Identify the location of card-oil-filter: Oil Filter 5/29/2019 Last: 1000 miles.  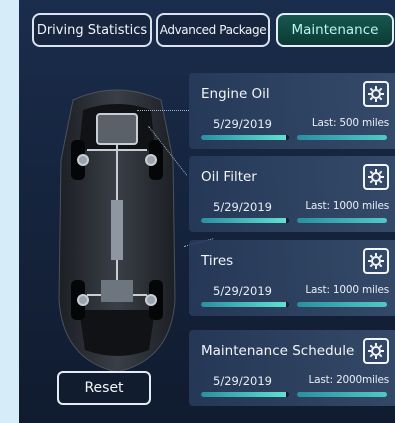
(292, 194).